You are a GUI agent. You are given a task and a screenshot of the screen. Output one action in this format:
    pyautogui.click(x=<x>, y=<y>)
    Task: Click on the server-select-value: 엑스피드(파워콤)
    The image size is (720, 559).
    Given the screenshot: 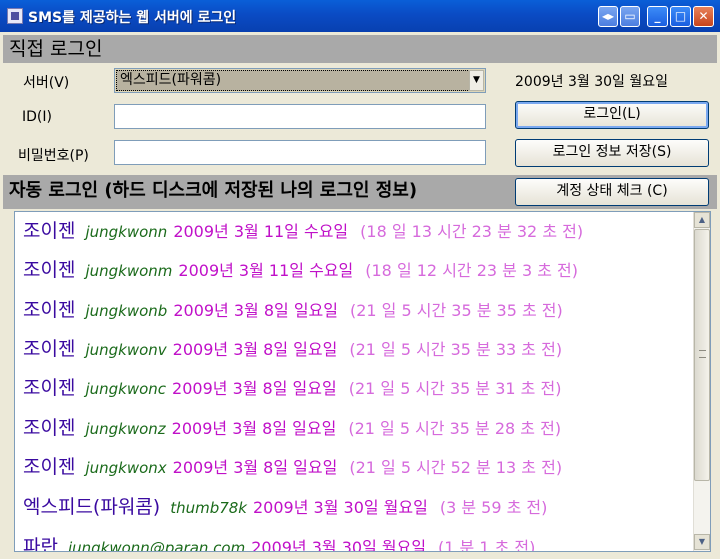 What is the action you would take?
    pyautogui.click(x=293, y=80)
    